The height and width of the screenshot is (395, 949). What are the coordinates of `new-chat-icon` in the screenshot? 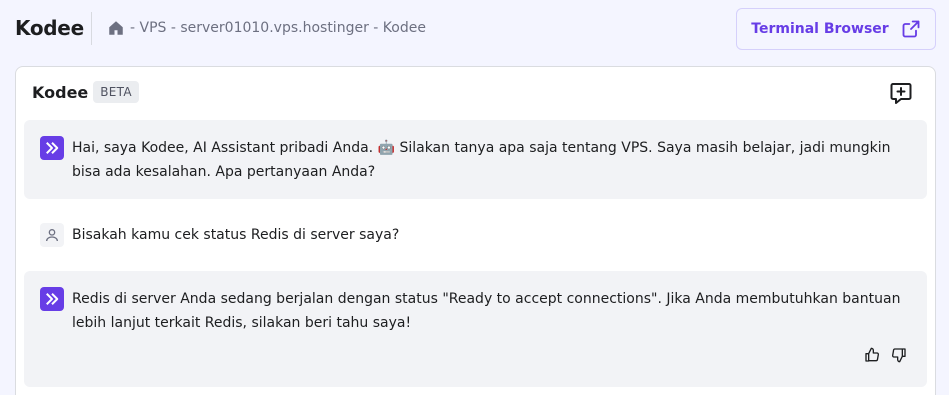 It's located at (901, 93).